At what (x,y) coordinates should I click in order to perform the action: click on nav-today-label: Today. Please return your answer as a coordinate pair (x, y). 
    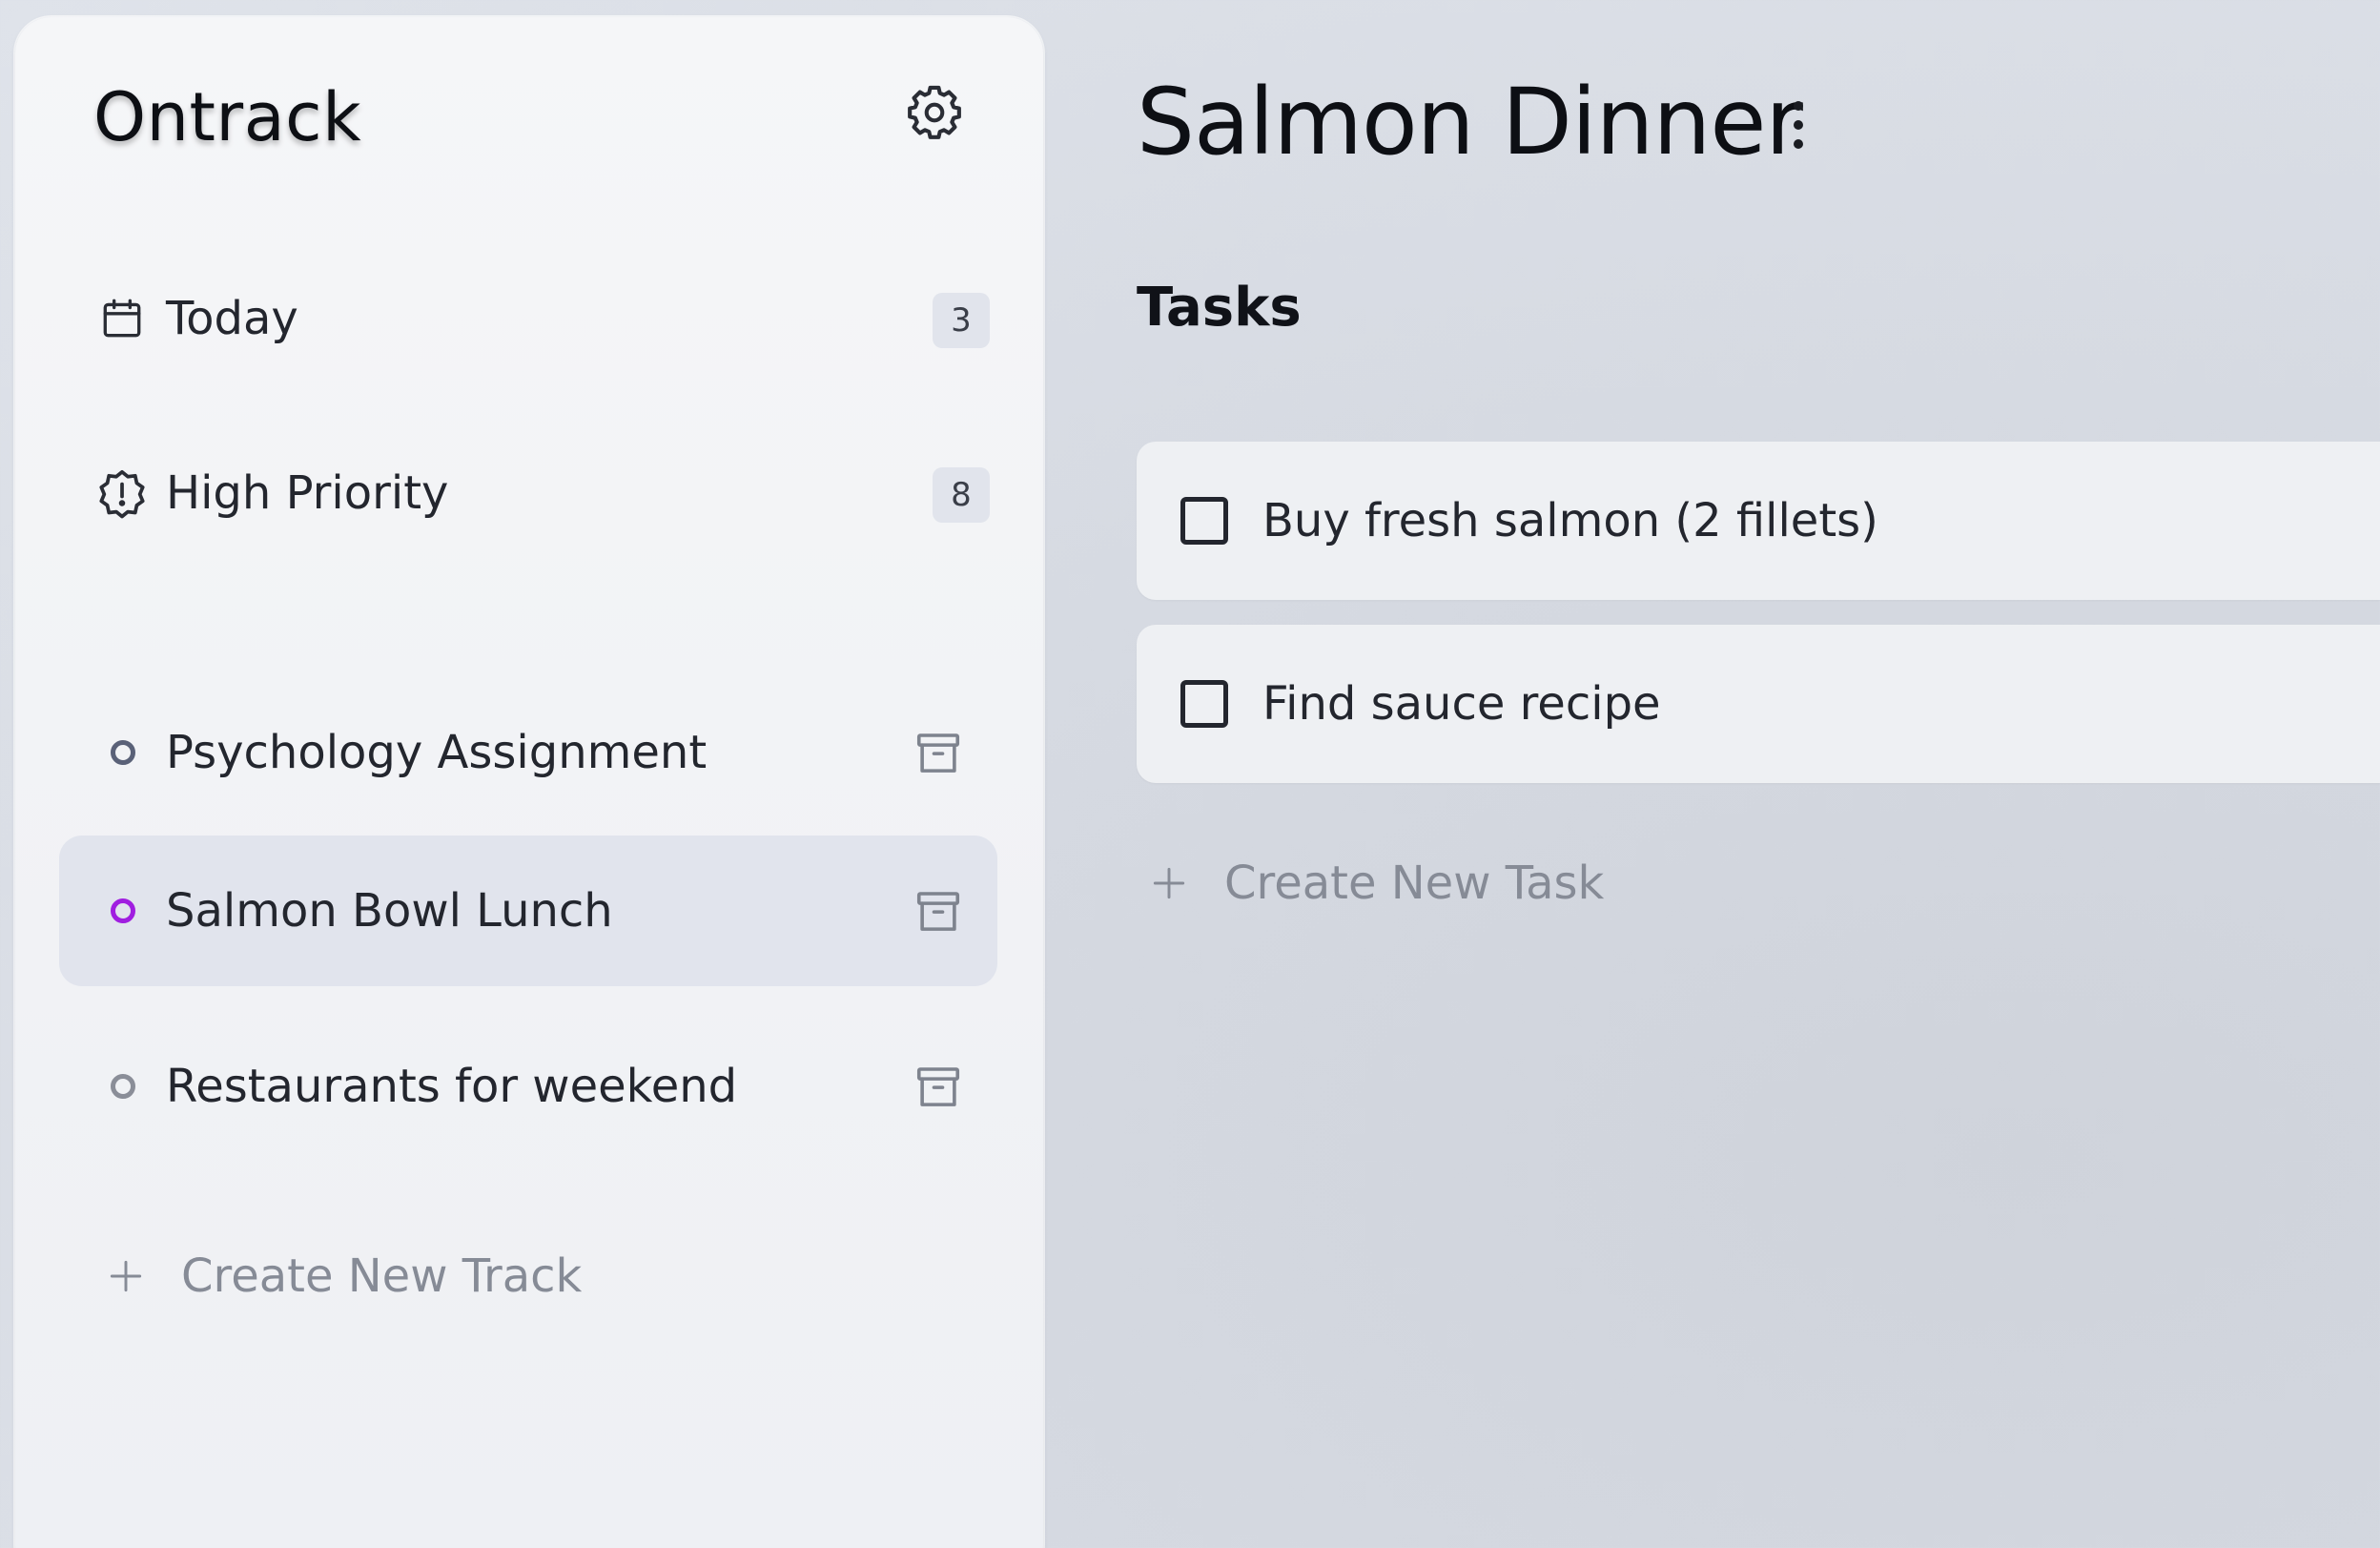
    Looking at the image, I should click on (232, 319).